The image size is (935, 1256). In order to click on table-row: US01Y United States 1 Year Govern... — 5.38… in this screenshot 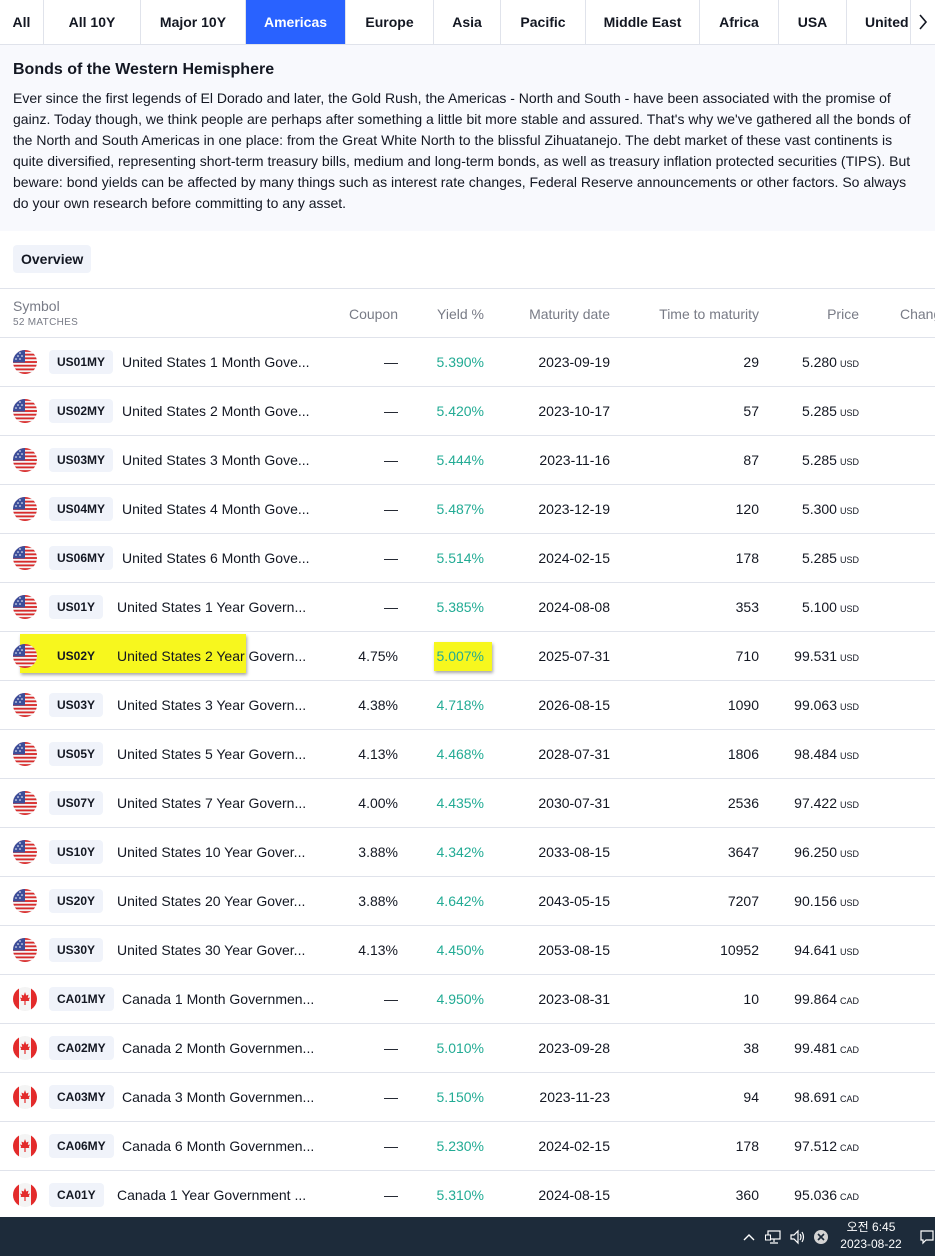, I will do `click(467, 607)`.